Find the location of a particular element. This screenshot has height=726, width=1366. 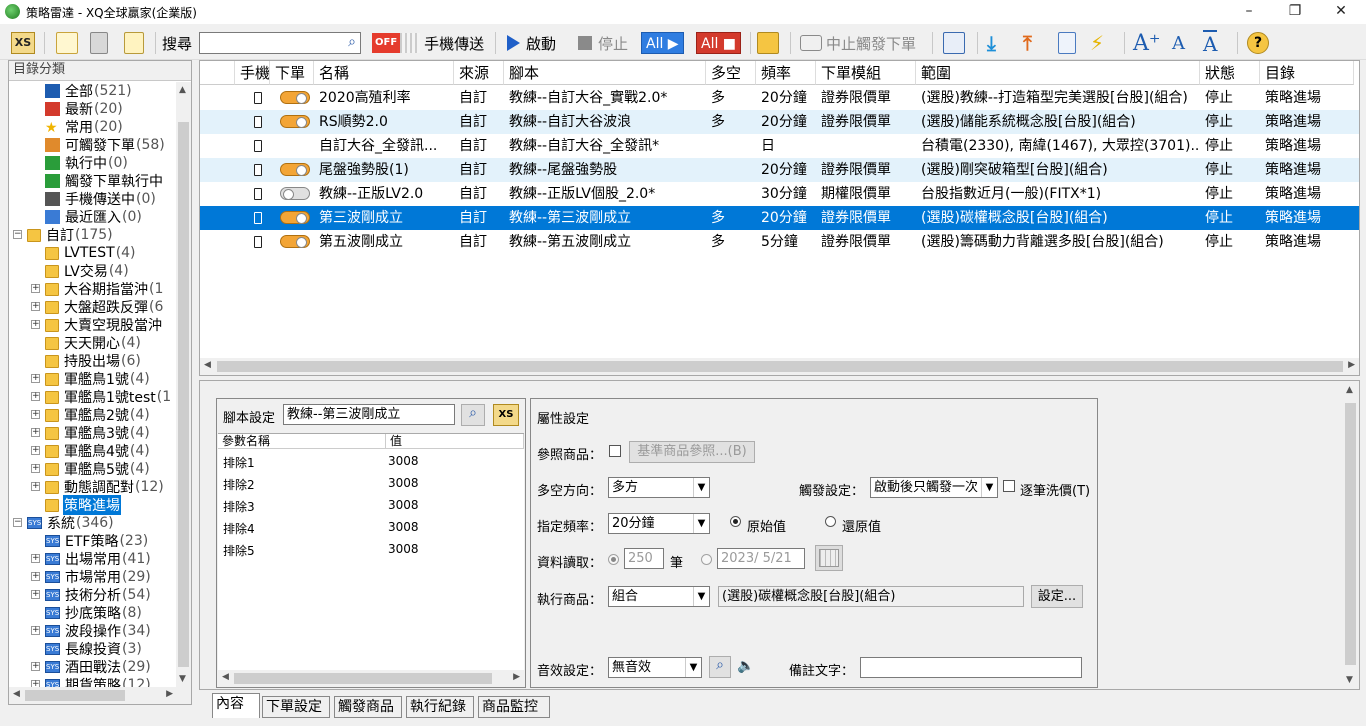

column-header-5: 多空 is located at coordinates (731, 73).